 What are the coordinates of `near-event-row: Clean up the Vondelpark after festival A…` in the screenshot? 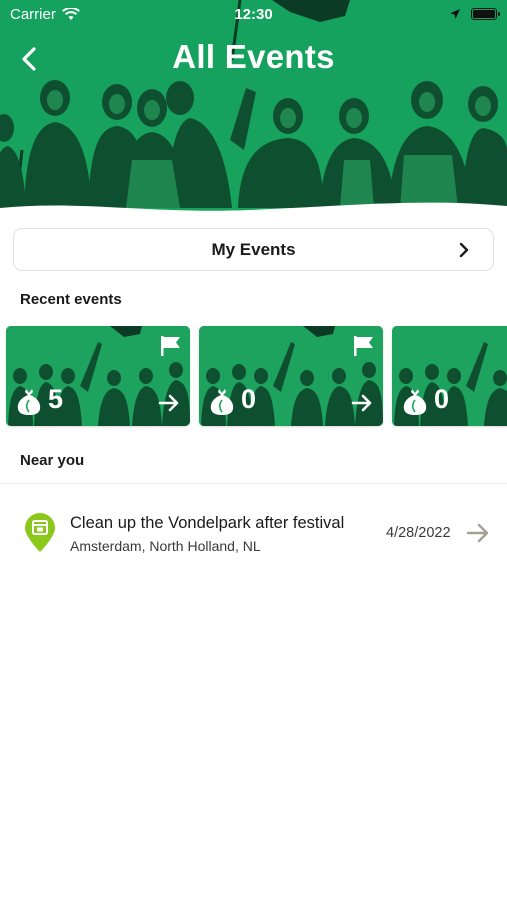 It's located at (253, 532).